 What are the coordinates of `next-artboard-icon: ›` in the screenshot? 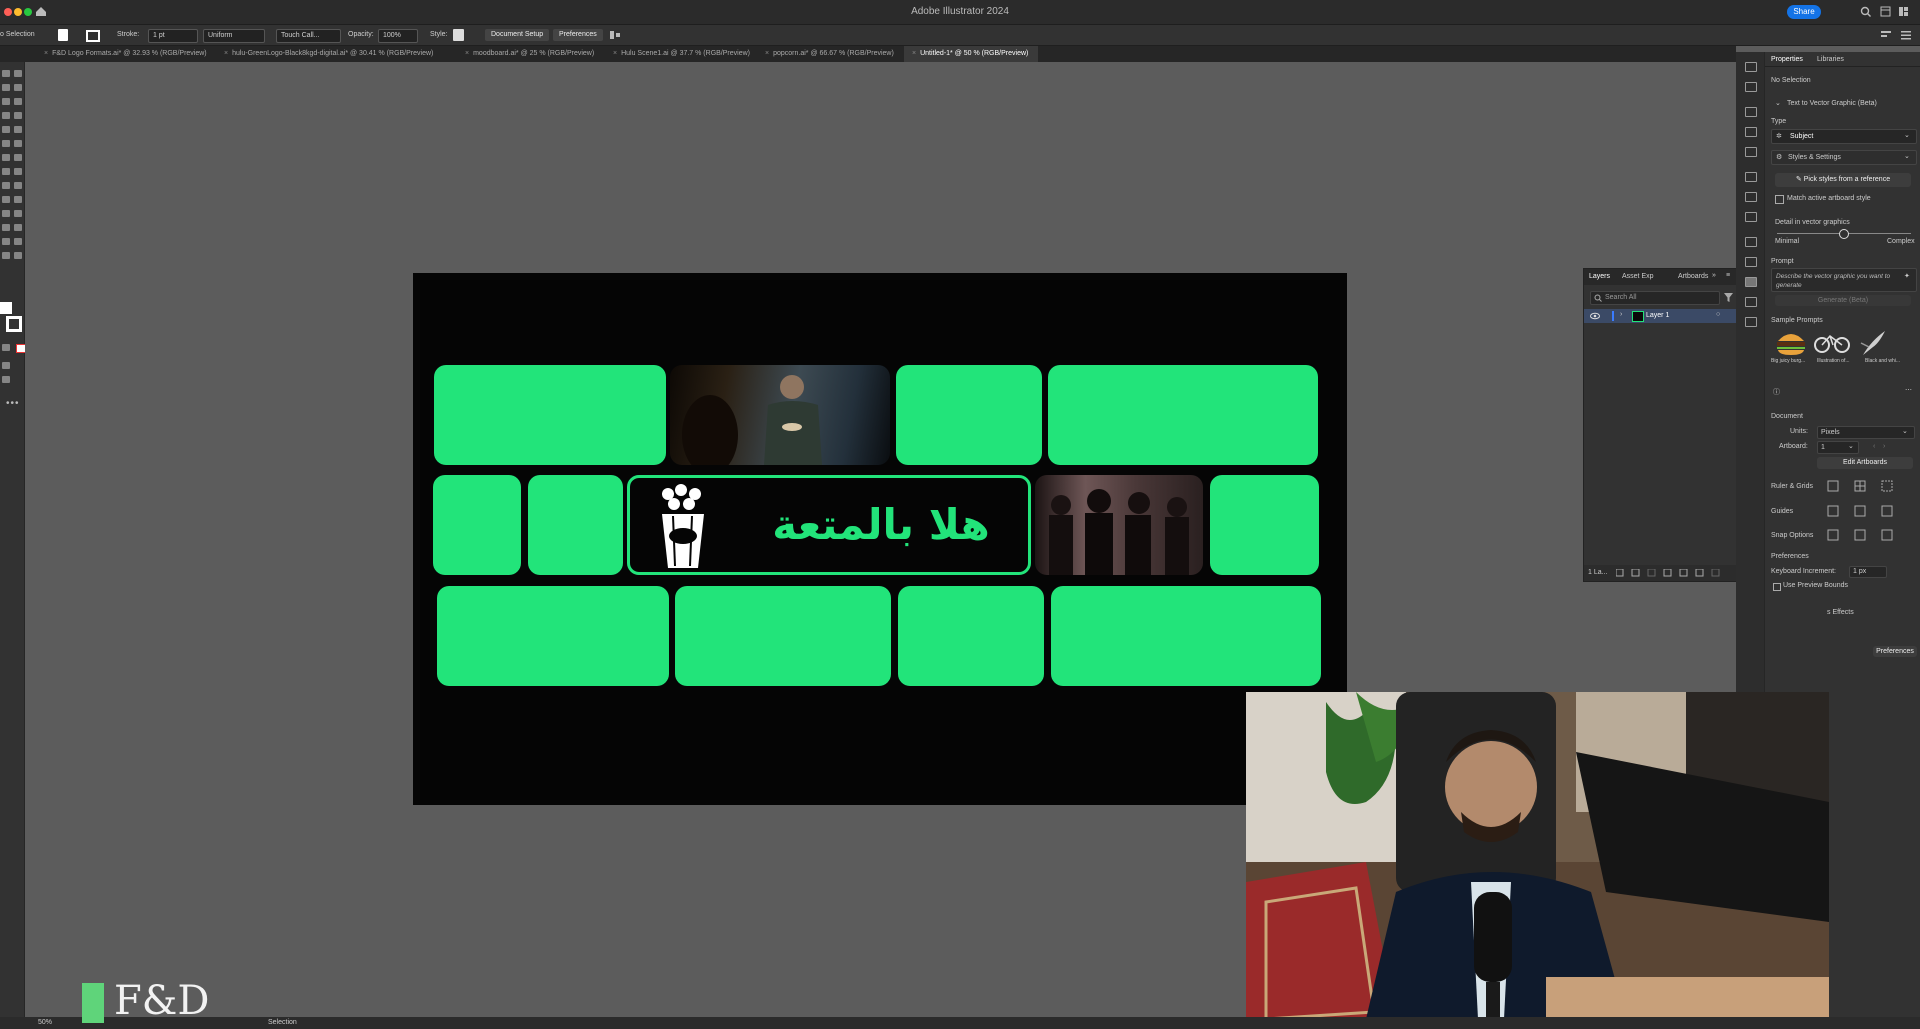 It's located at (1884, 446).